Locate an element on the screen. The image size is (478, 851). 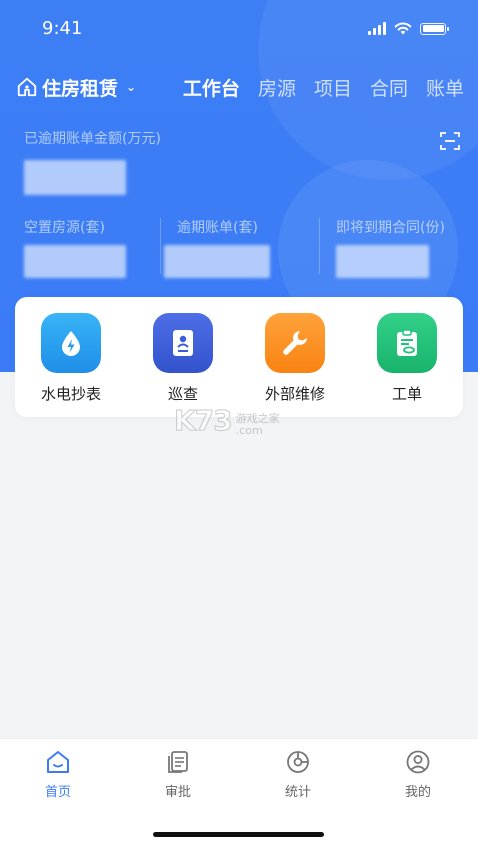
overdue-amount-value-blurred is located at coordinates (75, 177).